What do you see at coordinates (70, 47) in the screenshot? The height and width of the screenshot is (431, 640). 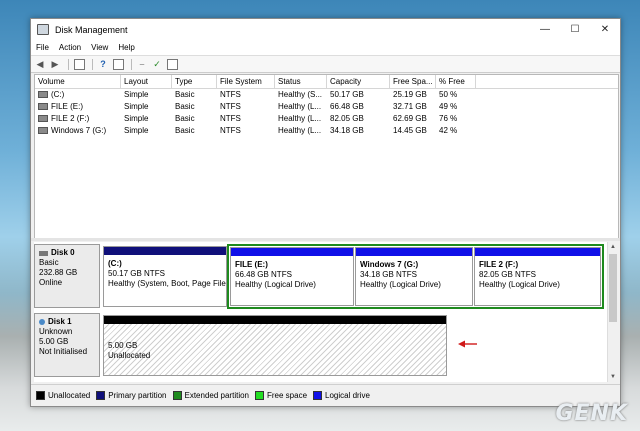 I see `menu-action: Action` at bounding box center [70, 47].